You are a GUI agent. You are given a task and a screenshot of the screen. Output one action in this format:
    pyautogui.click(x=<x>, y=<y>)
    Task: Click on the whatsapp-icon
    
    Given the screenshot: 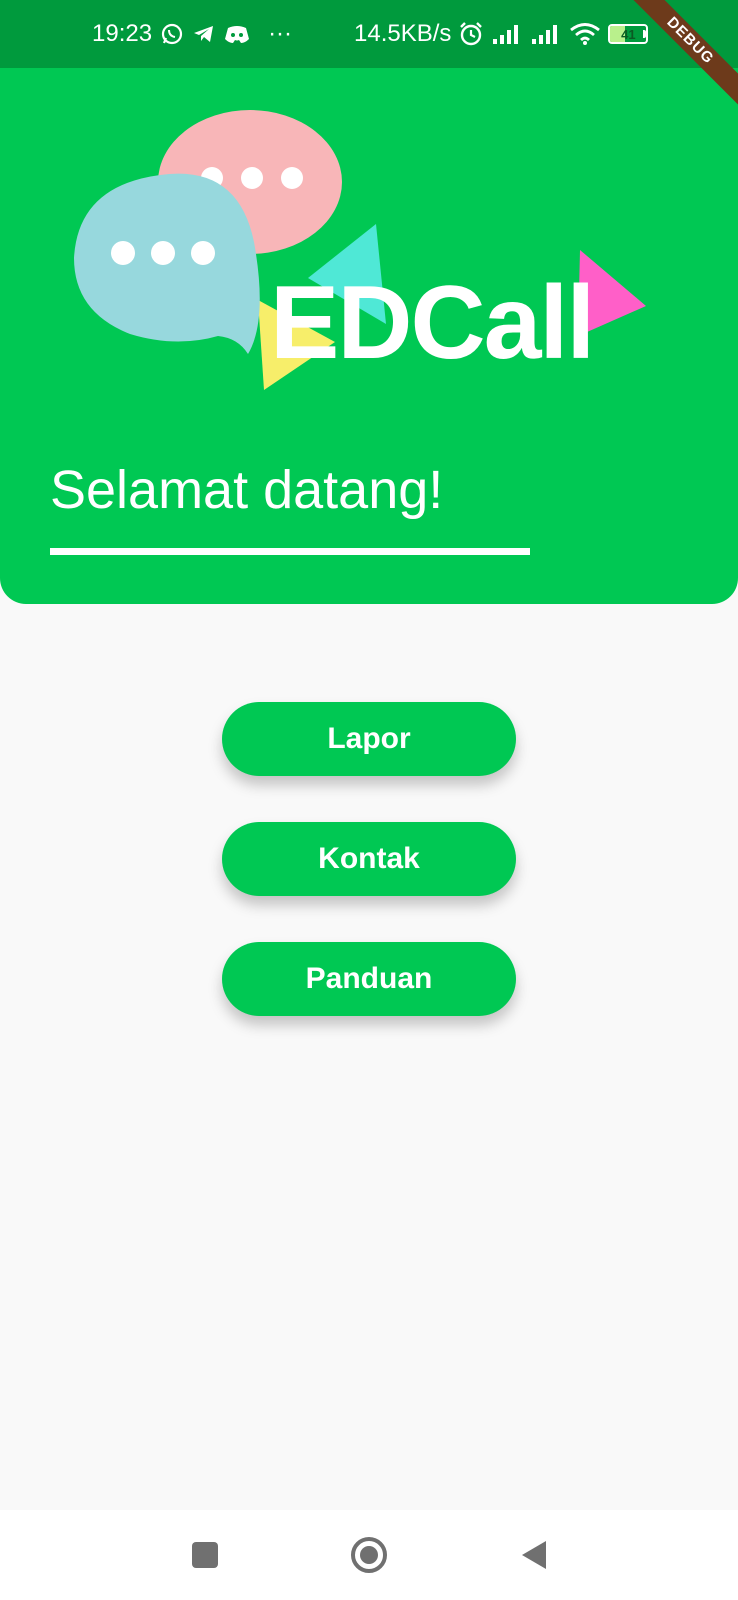 What is the action you would take?
    pyautogui.click(x=172, y=34)
    